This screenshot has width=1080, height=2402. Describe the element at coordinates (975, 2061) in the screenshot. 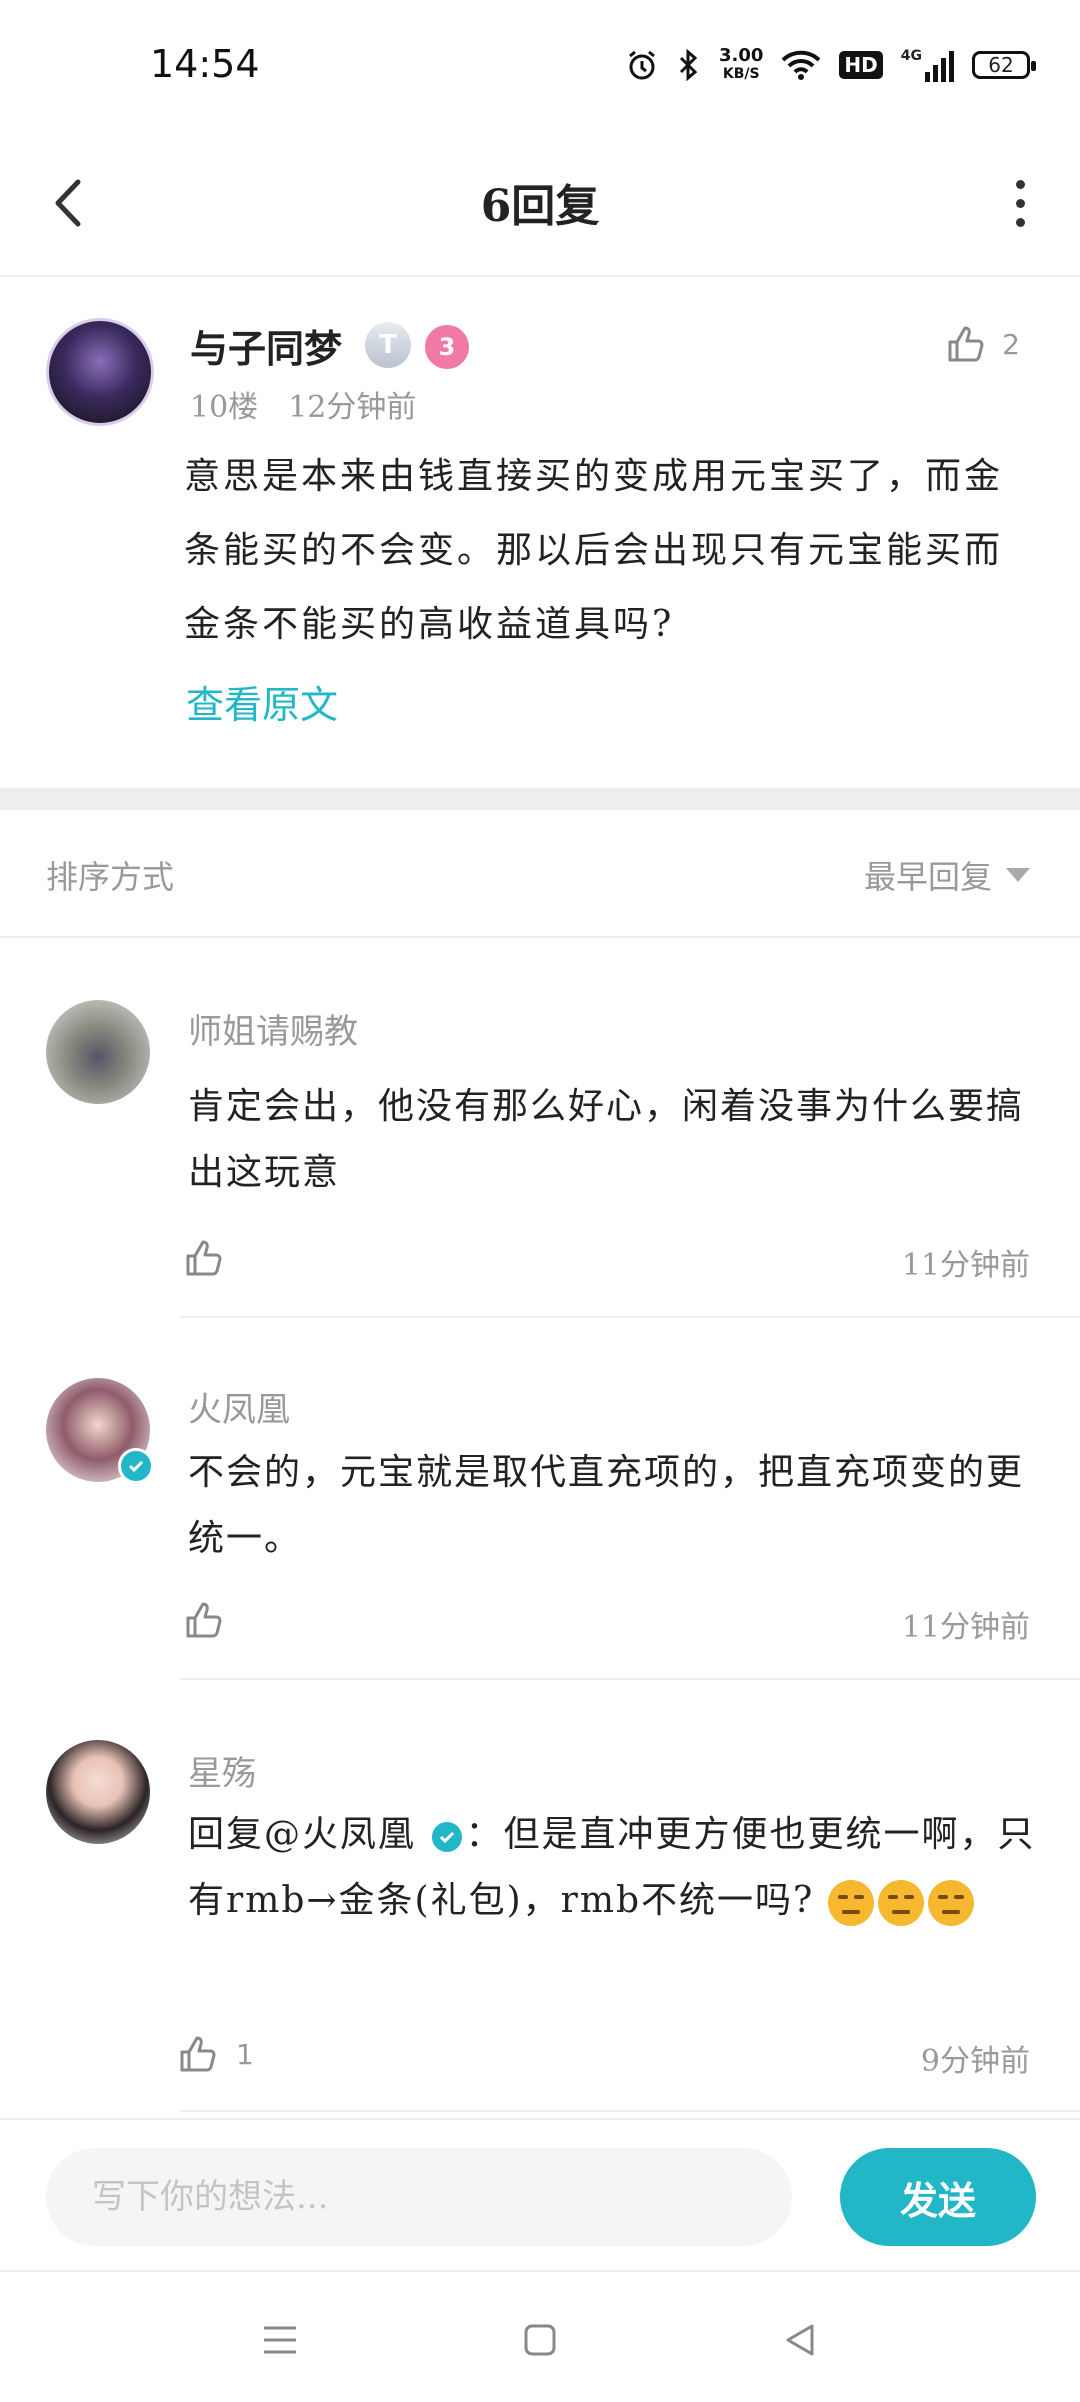

I see `reply-time: 9分钟前` at that location.